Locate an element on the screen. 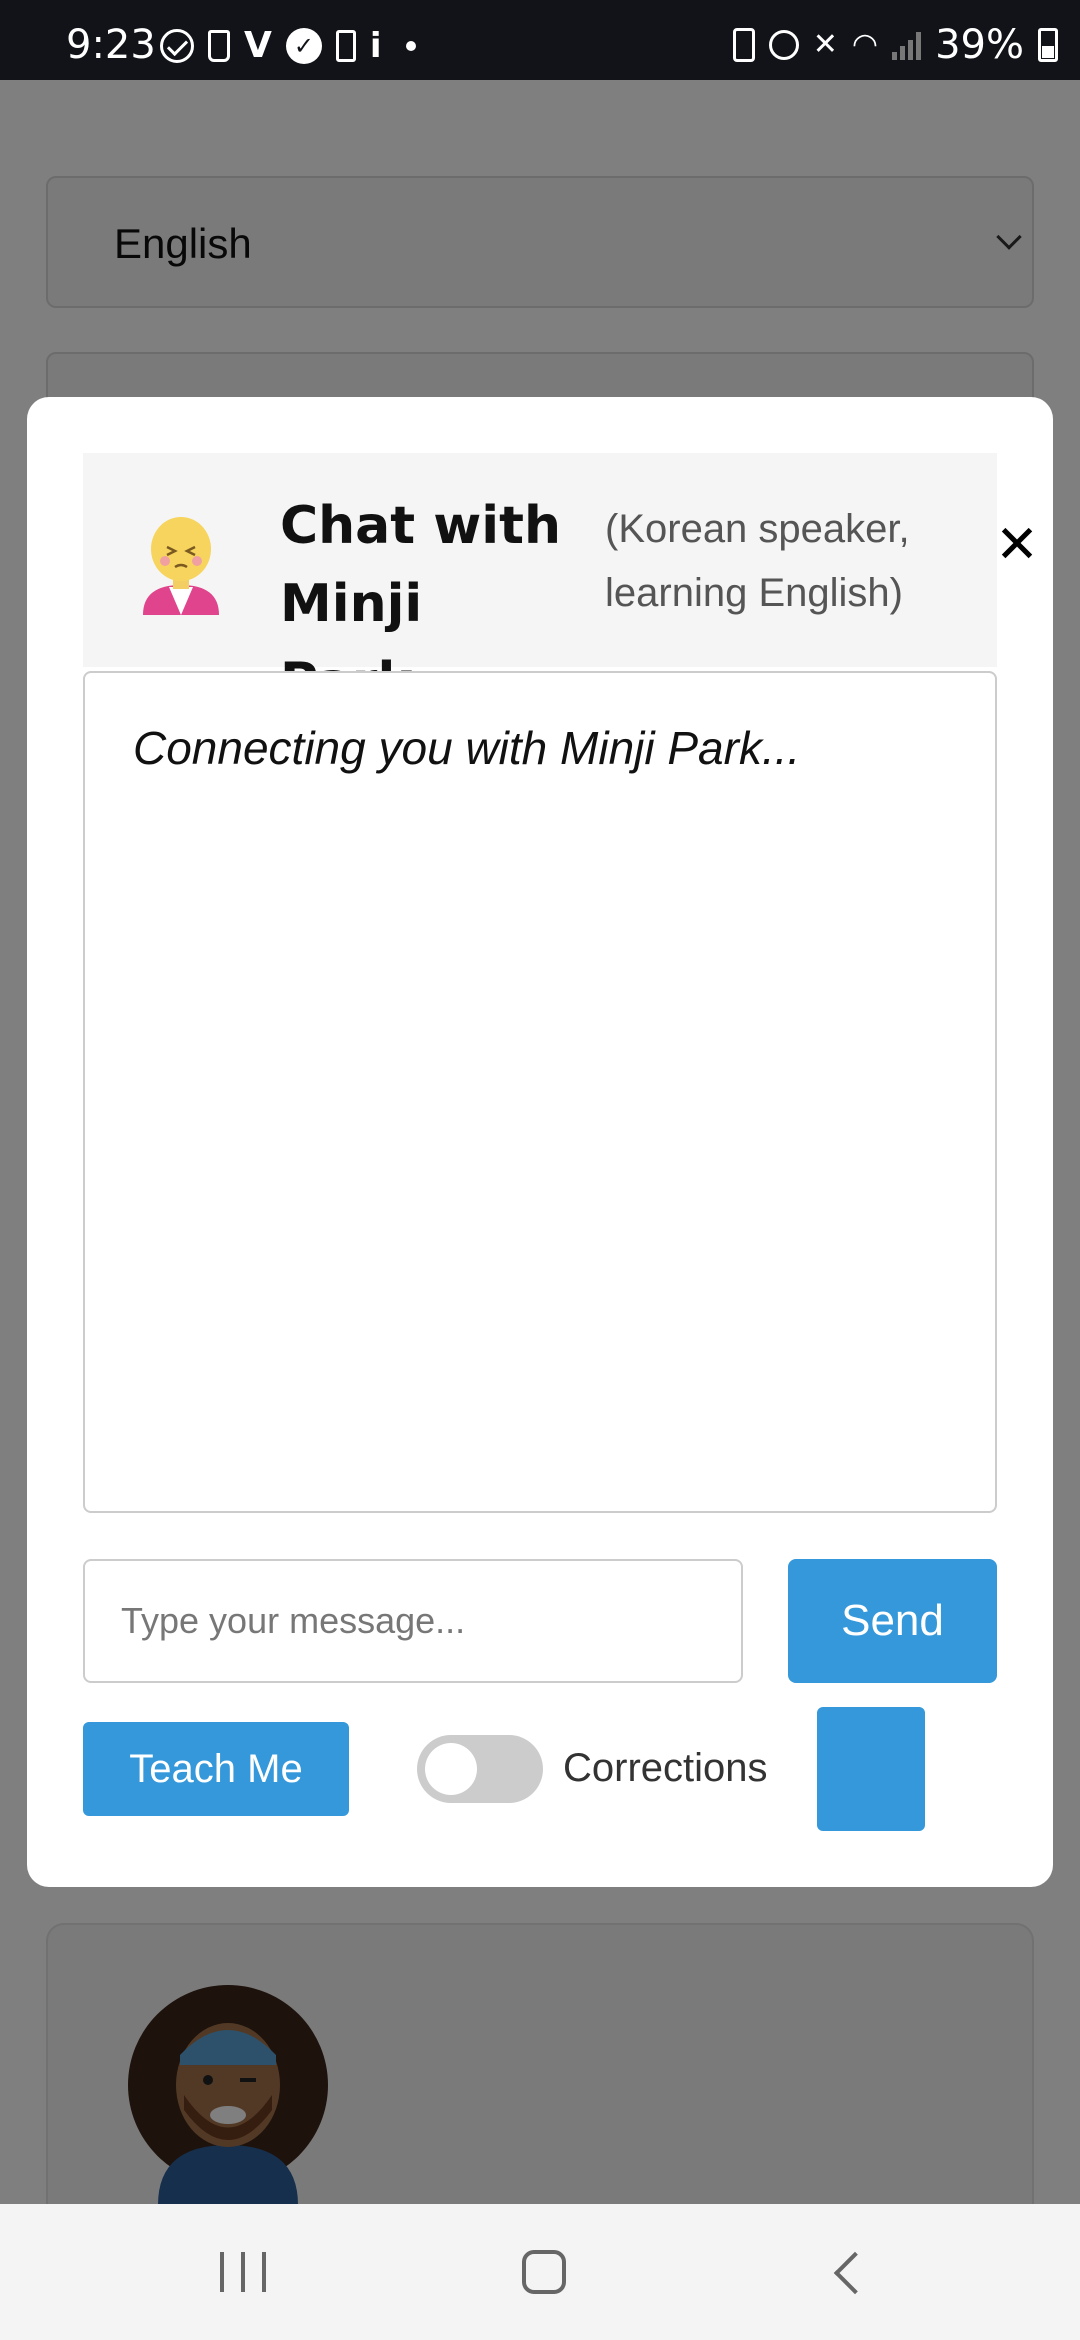 The height and width of the screenshot is (2340, 1080). system-icons: ✕ ◠ 39% is located at coordinates (895, 45).